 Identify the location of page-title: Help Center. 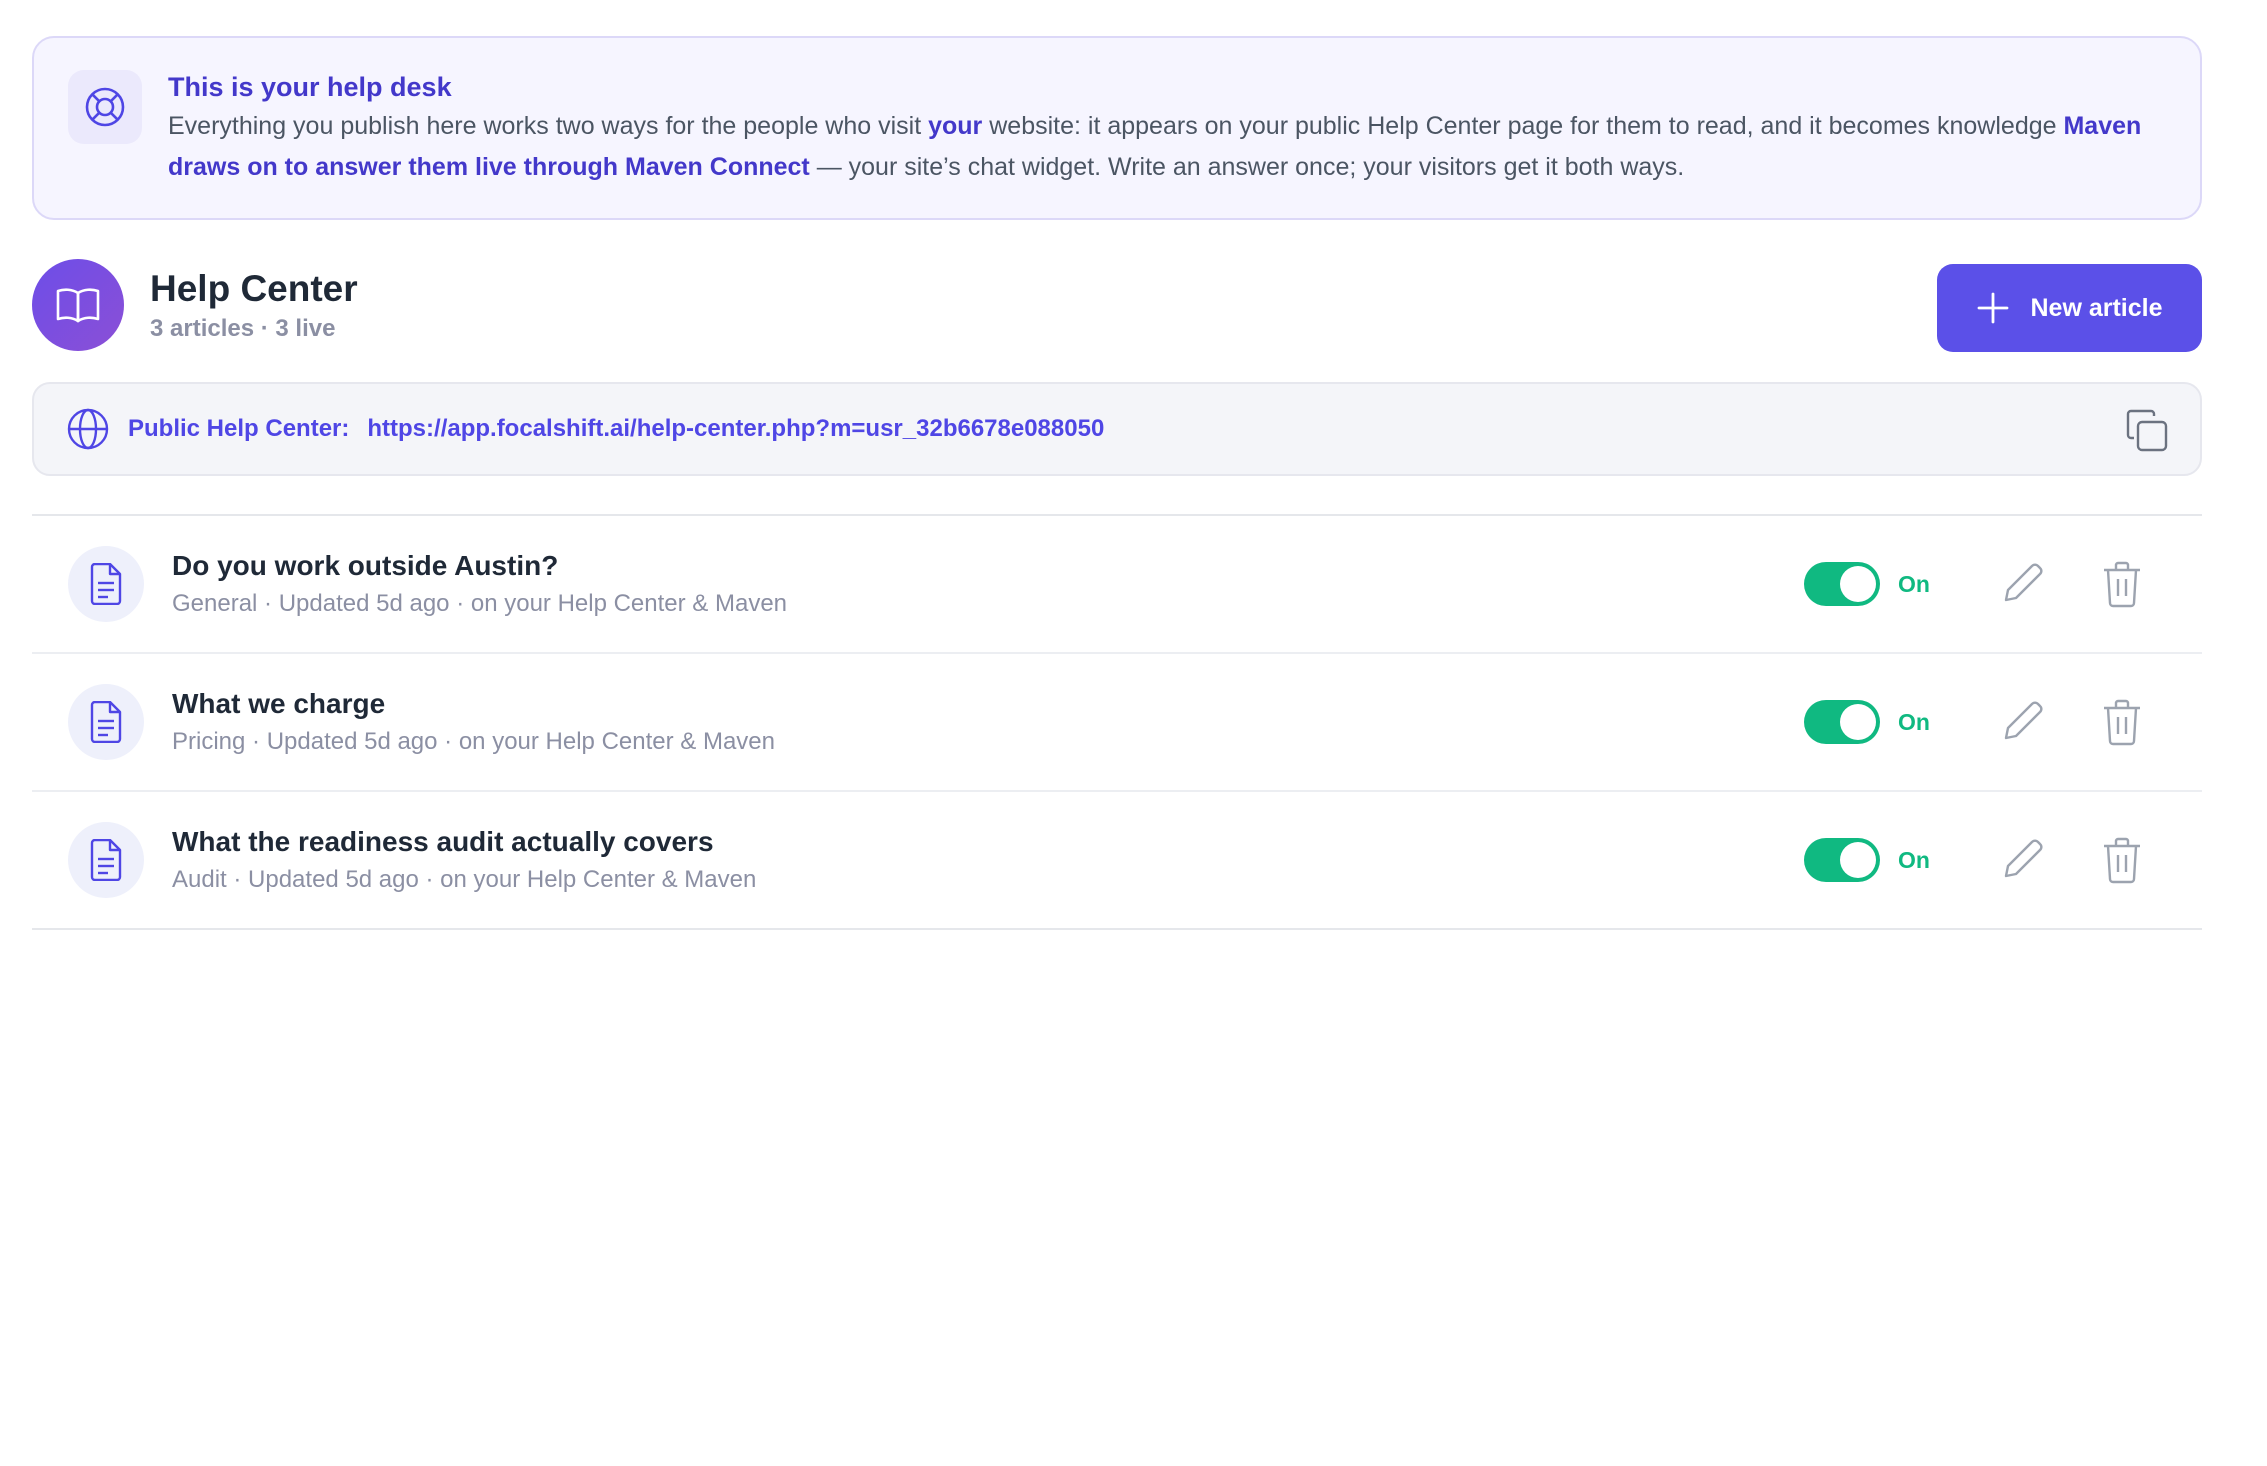
(254, 288).